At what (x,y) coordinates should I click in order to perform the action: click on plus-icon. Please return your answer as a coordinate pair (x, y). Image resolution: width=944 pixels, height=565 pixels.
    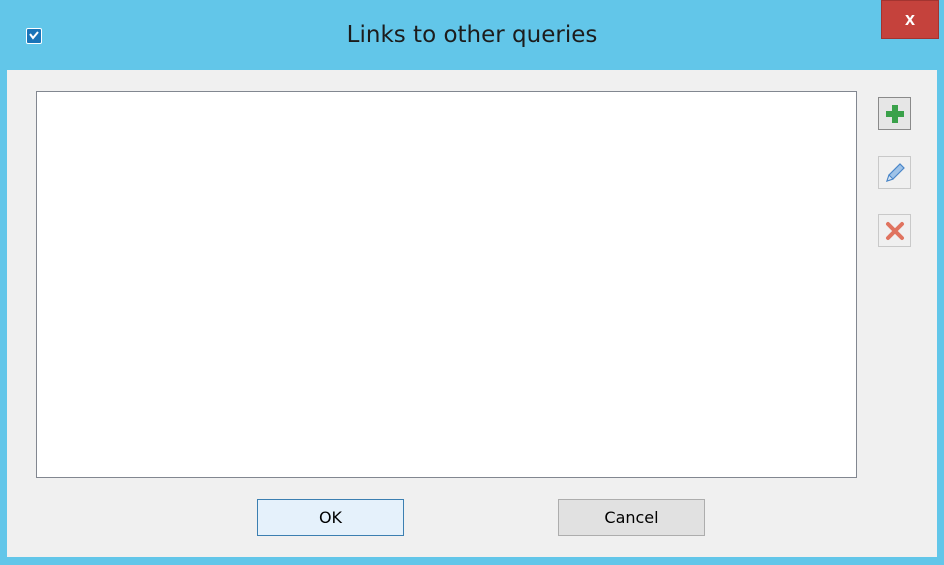
    Looking at the image, I should click on (894, 113).